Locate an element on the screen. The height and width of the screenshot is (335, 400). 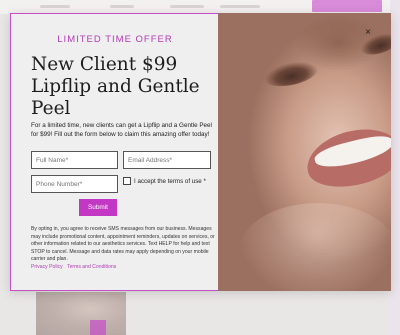
terms-label: I accept the terms of use * is located at coordinates (170, 181).